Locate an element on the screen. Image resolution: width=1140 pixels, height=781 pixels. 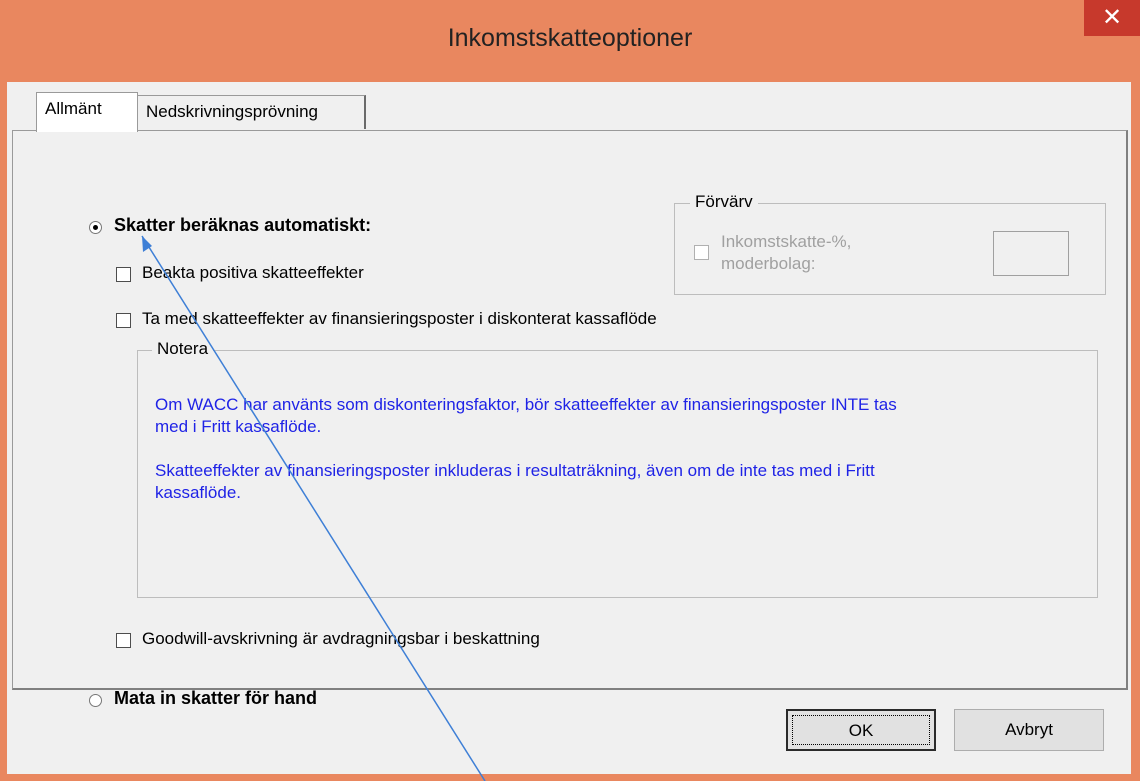
tab-general: Allmänt is located at coordinates (87, 112).